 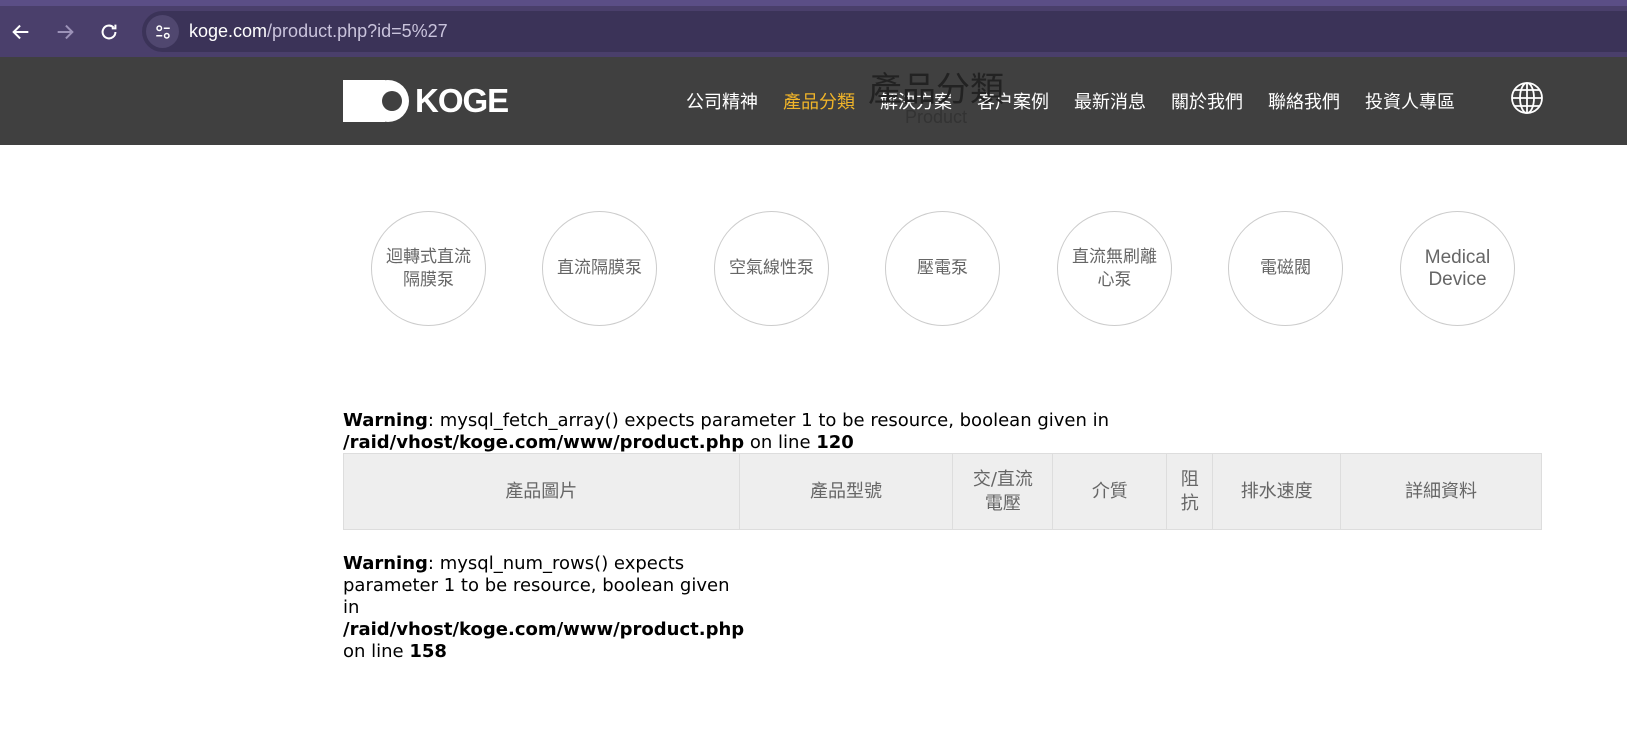 I want to click on koge-logo: KOGE, so click(x=426, y=101).